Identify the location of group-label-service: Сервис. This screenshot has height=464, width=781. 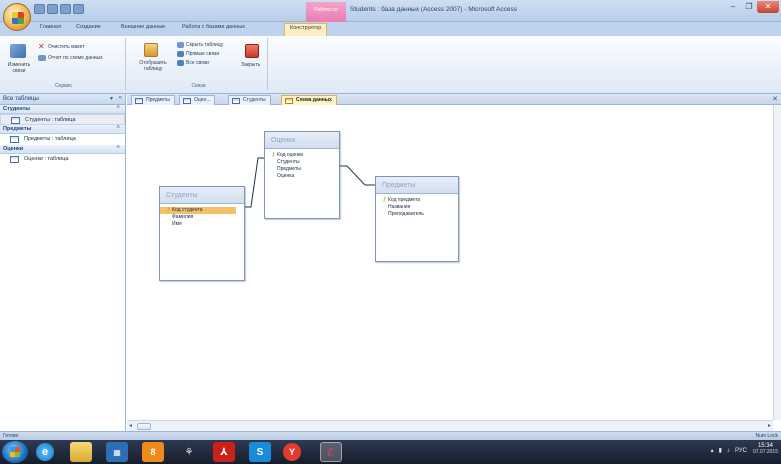
(63, 86).